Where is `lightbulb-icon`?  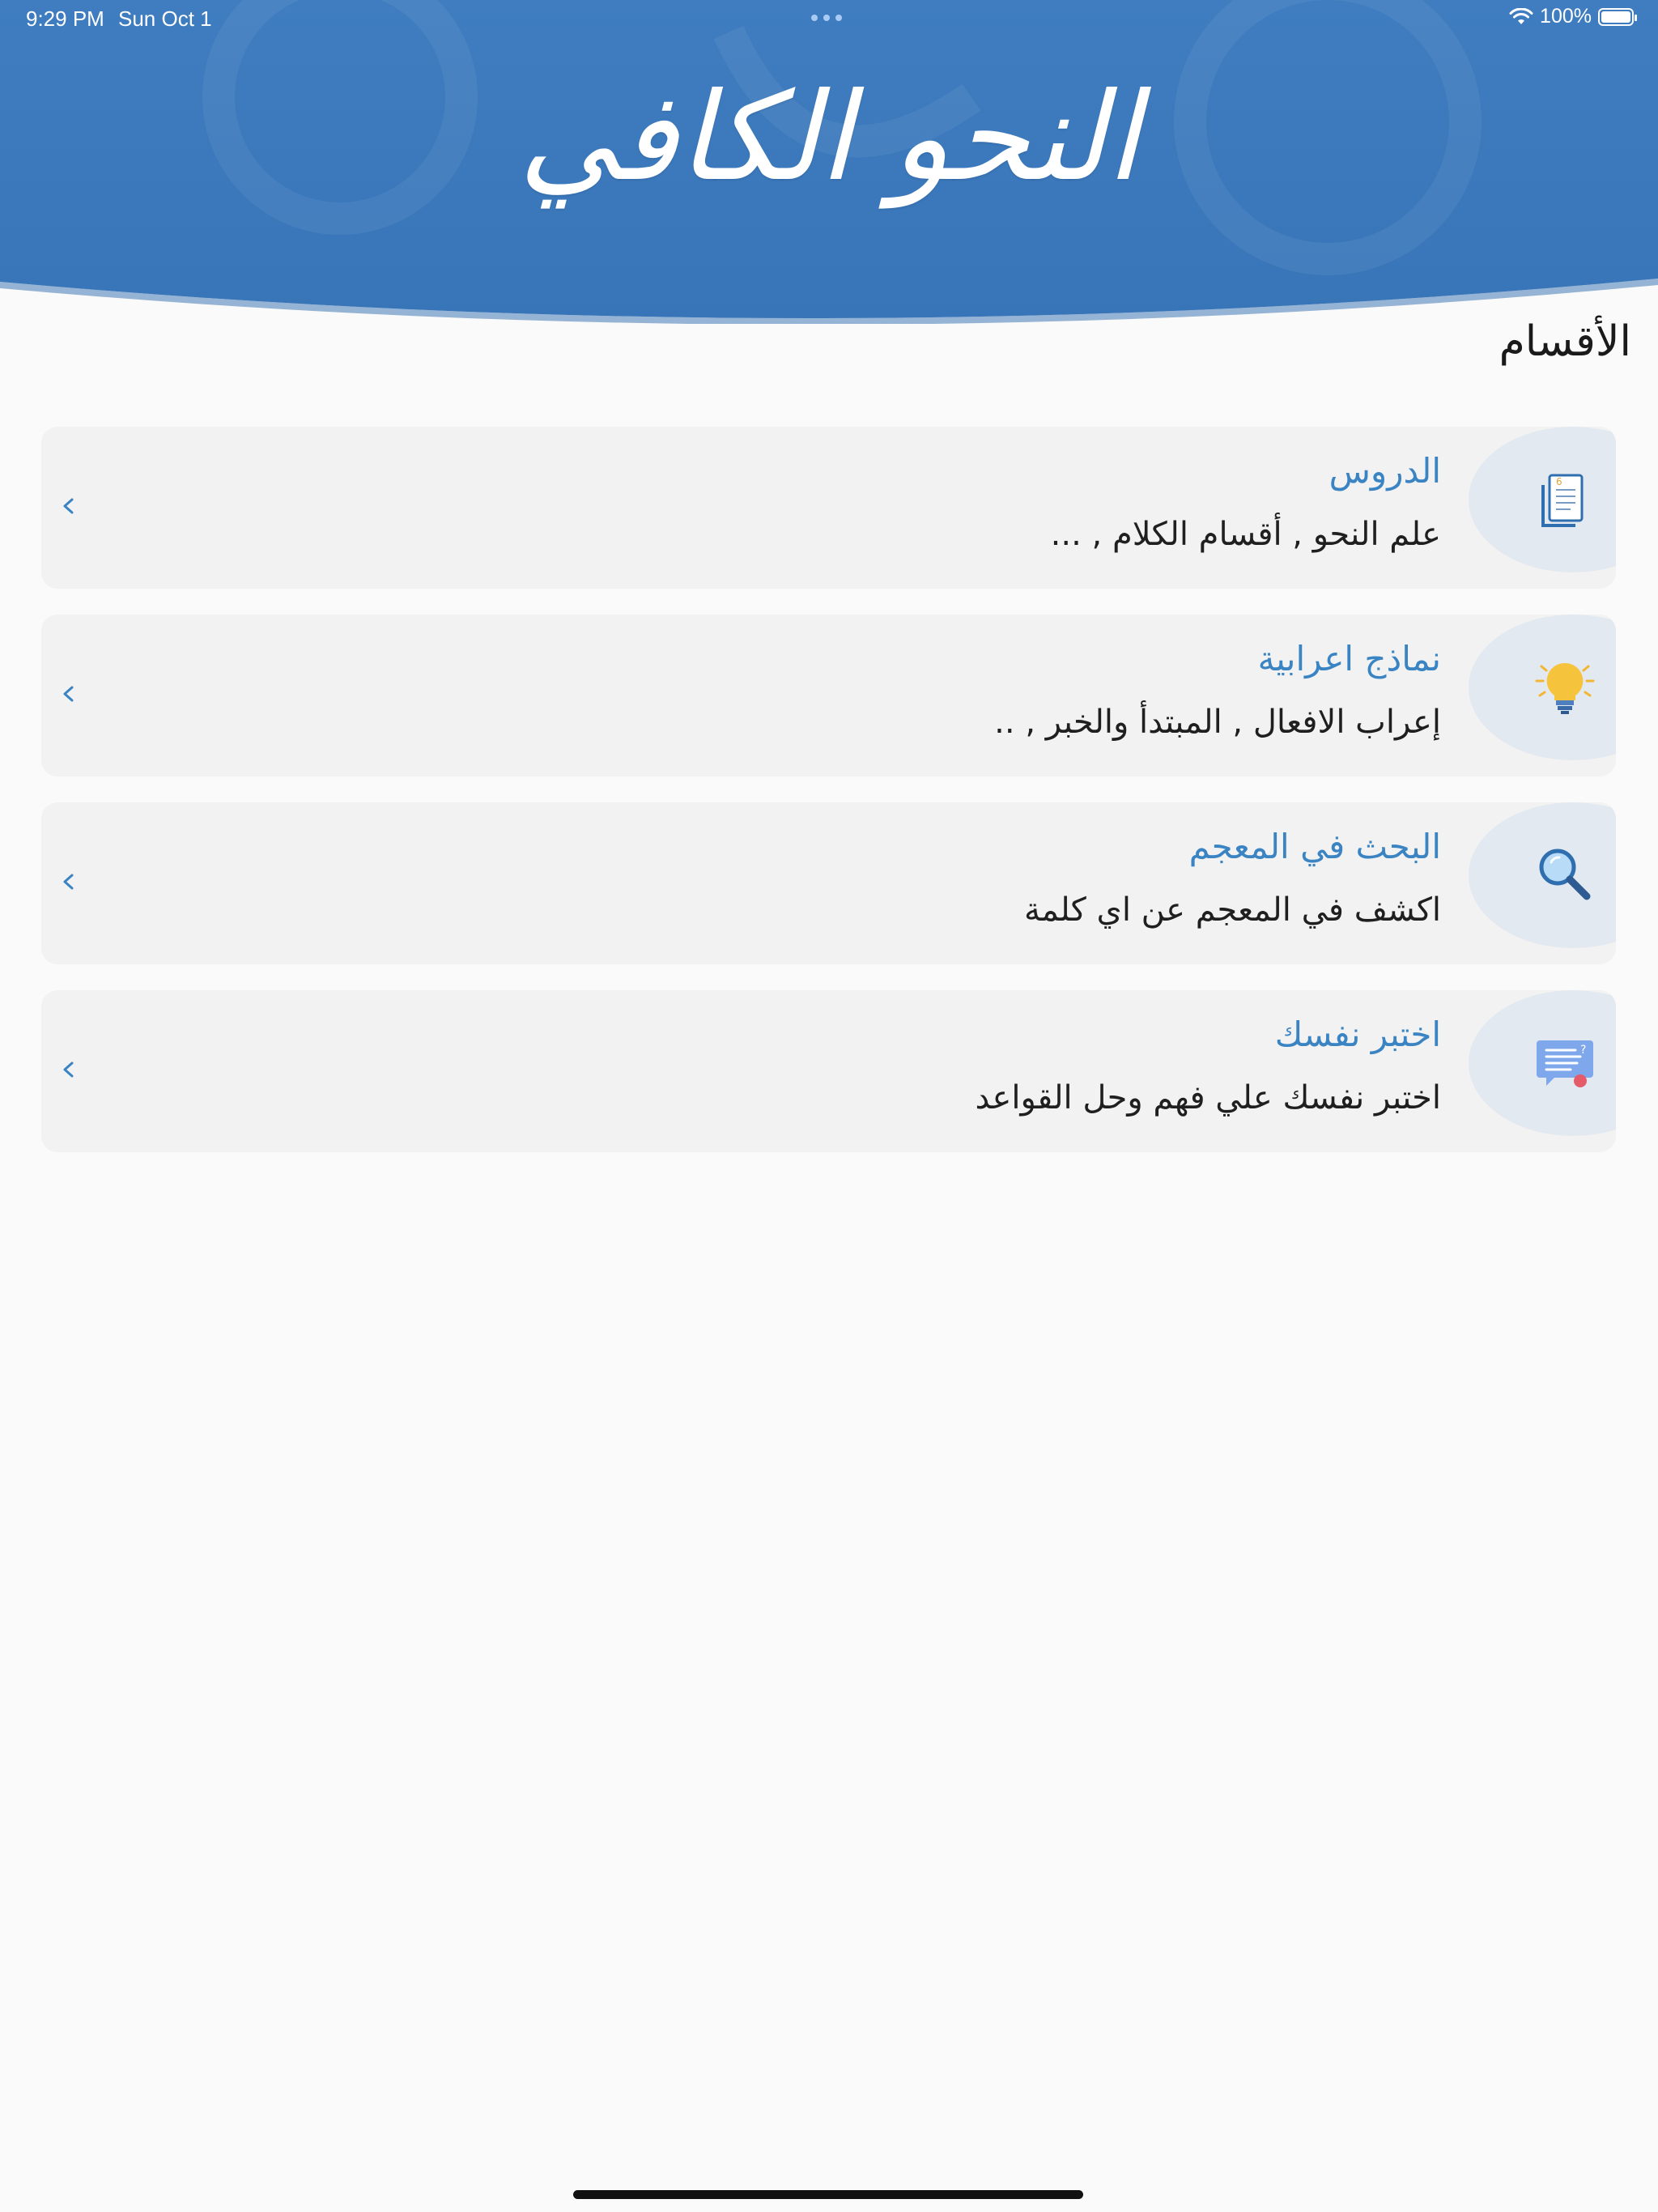 lightbulb-icon is located at coordinates (1565, 687).